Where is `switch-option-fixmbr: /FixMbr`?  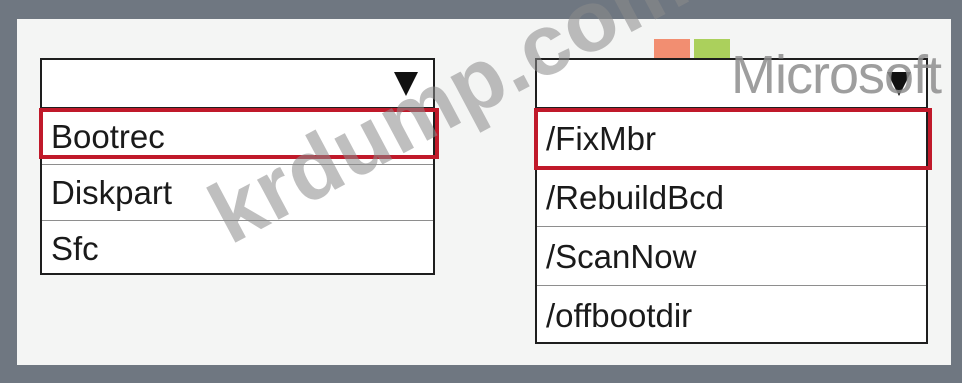 switch-option-fixmbr: /FixMbr is located at coordinates (731, 138).